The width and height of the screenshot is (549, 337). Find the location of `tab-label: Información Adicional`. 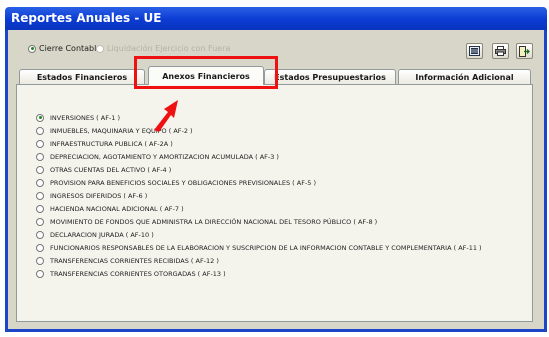

tab-label: Información Adicional is located at coordinates (464, 77).